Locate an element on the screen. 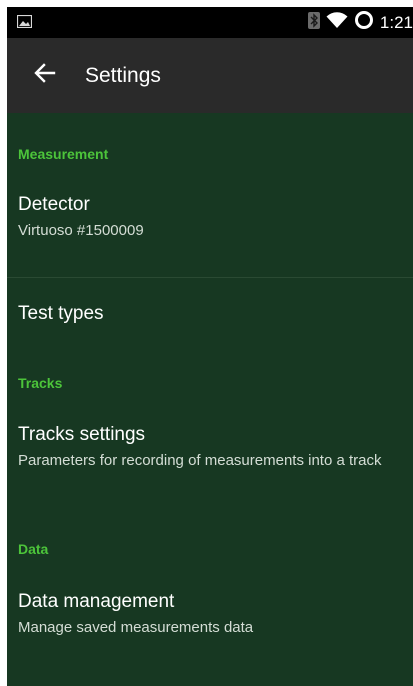 This screenshot has width=413, height=686. bluetooth-icon is located at coordinates (313, 22).